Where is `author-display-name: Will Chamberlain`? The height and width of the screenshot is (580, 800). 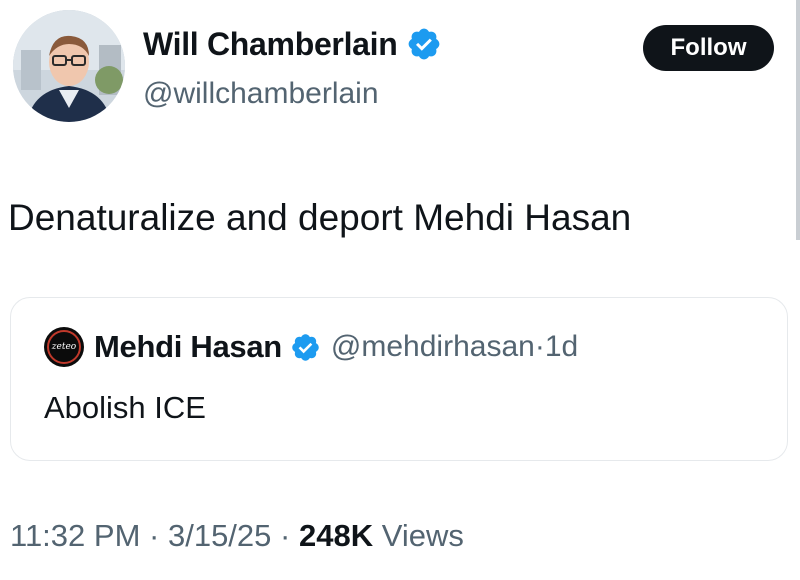
author-display-name: Will Chamberlain is located at coordinates (292, 44).